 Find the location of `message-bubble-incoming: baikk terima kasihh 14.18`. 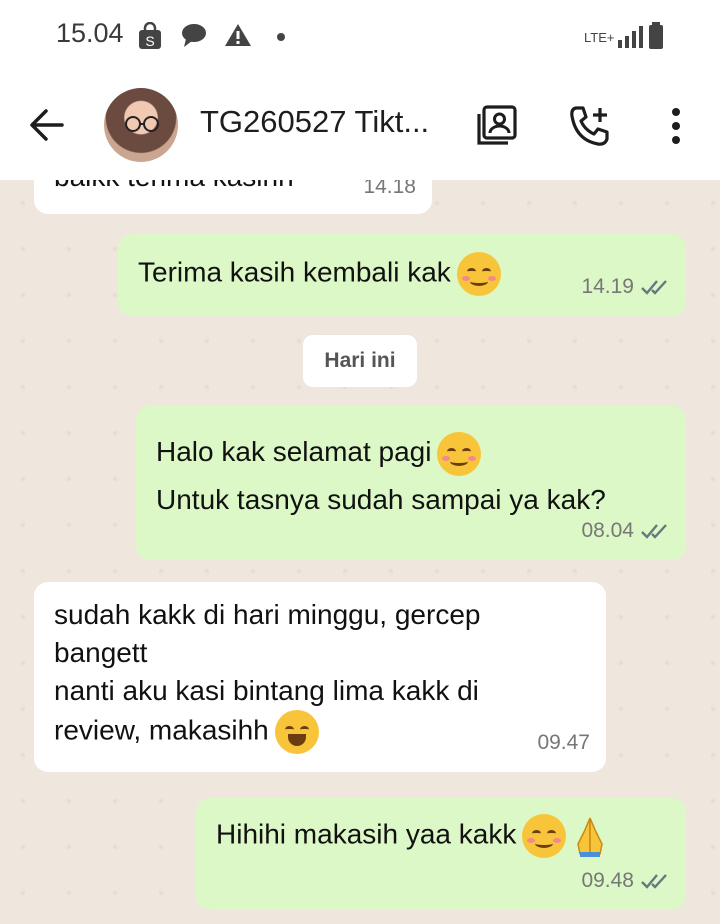

message-bubble-incoming: baikk terima kasihh 14.18 is located at coordinates (233, 197).